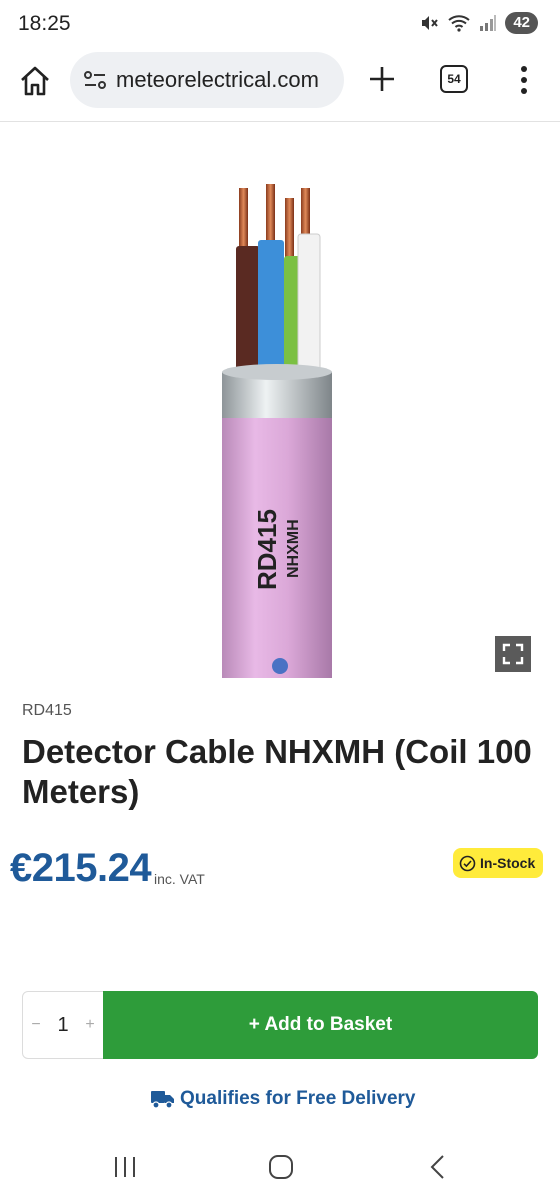 This screenshot has width=560, height=1200. I want to click on status-icons: 42, so click(478, 23).